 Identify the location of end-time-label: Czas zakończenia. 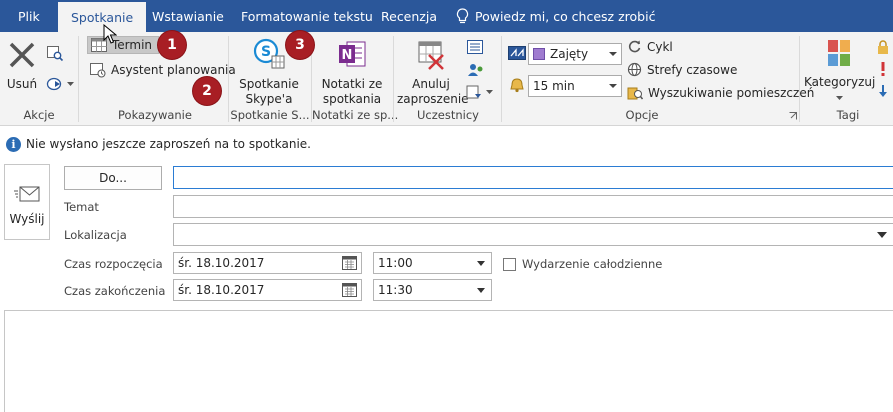
(115, 291).